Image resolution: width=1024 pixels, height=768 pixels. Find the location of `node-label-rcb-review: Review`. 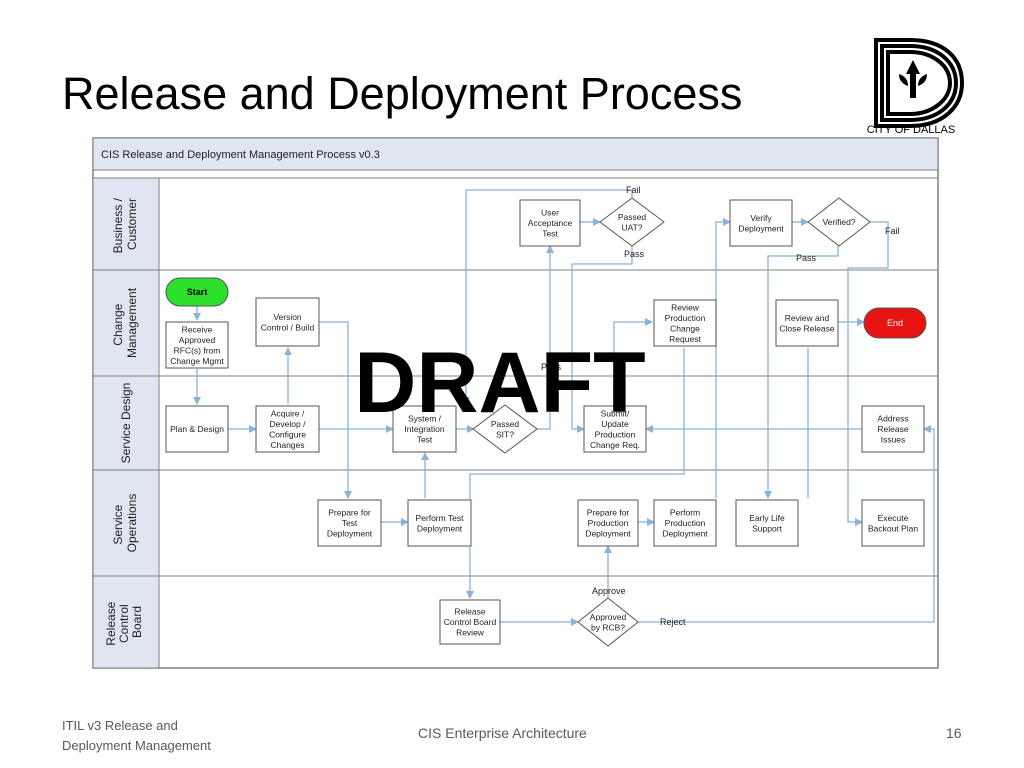

node-label-rcb-review: Review is located at coordinates (470, 633).